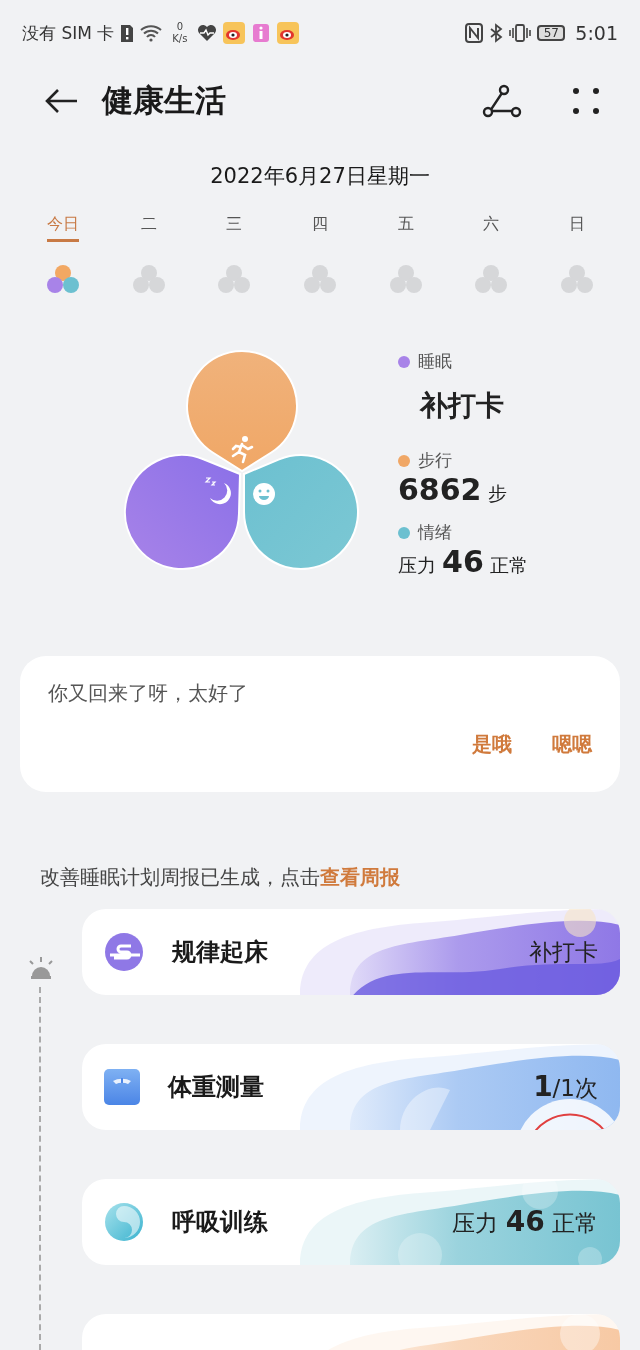  I want to click on app-icon, so click(261, 33).